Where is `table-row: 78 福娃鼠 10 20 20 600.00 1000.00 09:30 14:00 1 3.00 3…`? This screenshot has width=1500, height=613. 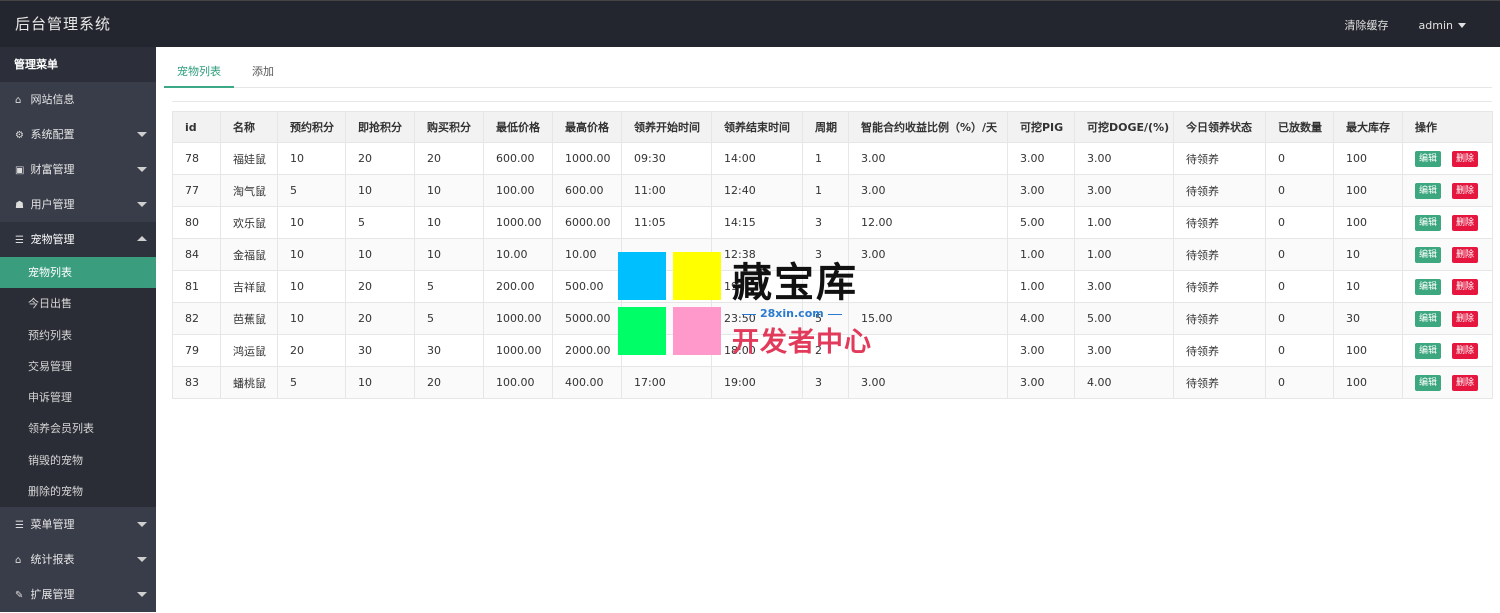
table-row: 78 福娃鼠 10 20 20 600.00 1000.00 09:30 14:00 1 3.00 3… is located at coordinates (832, 158).